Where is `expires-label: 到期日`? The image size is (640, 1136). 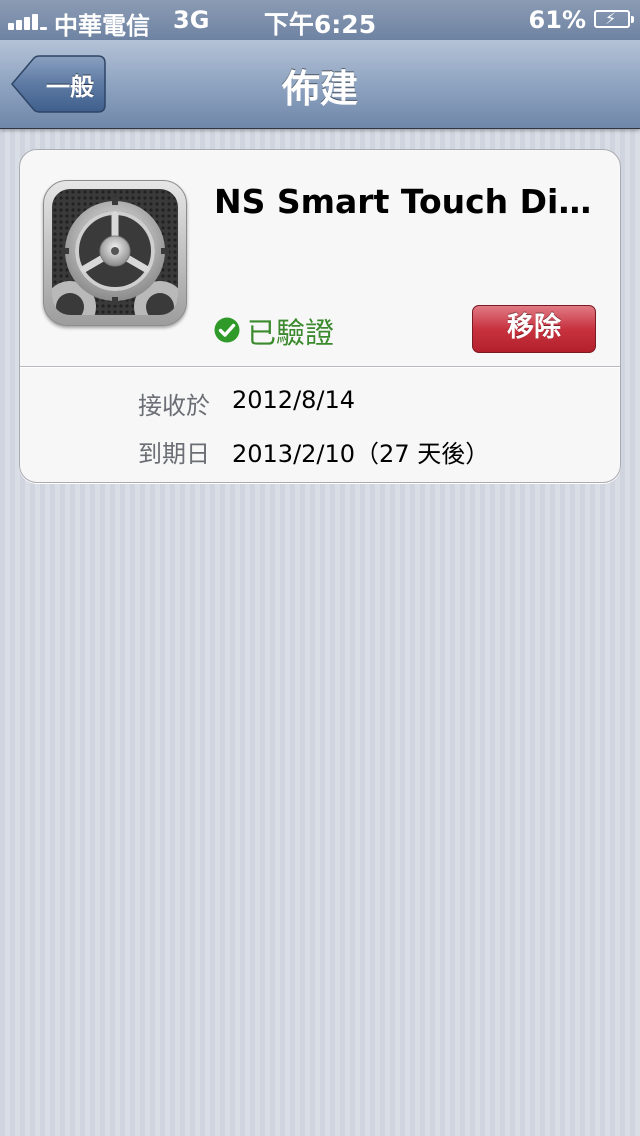 expires-label: 到期日 is located at coordinates (174, 454).